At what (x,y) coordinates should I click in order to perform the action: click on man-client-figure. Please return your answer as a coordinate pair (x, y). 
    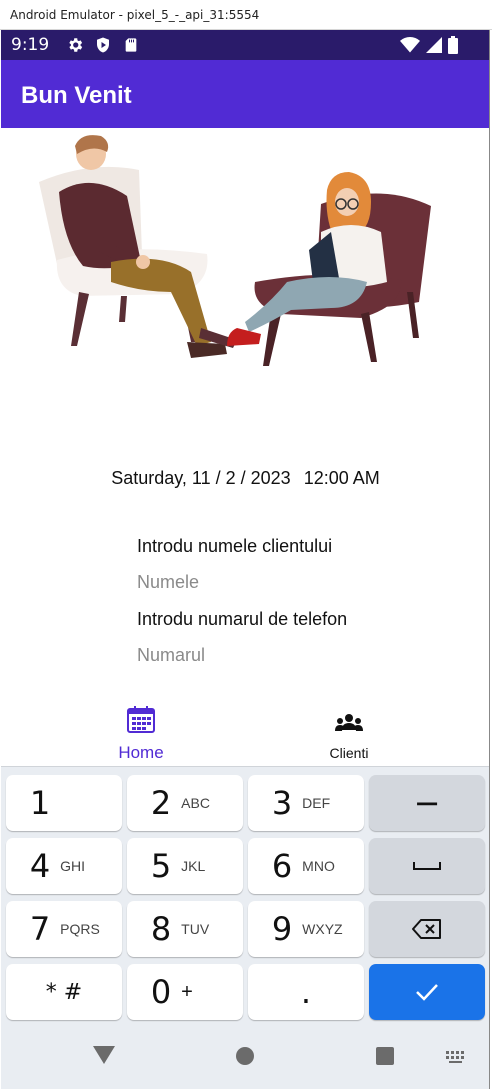
    Looking at the image, I should click on (148, 246).